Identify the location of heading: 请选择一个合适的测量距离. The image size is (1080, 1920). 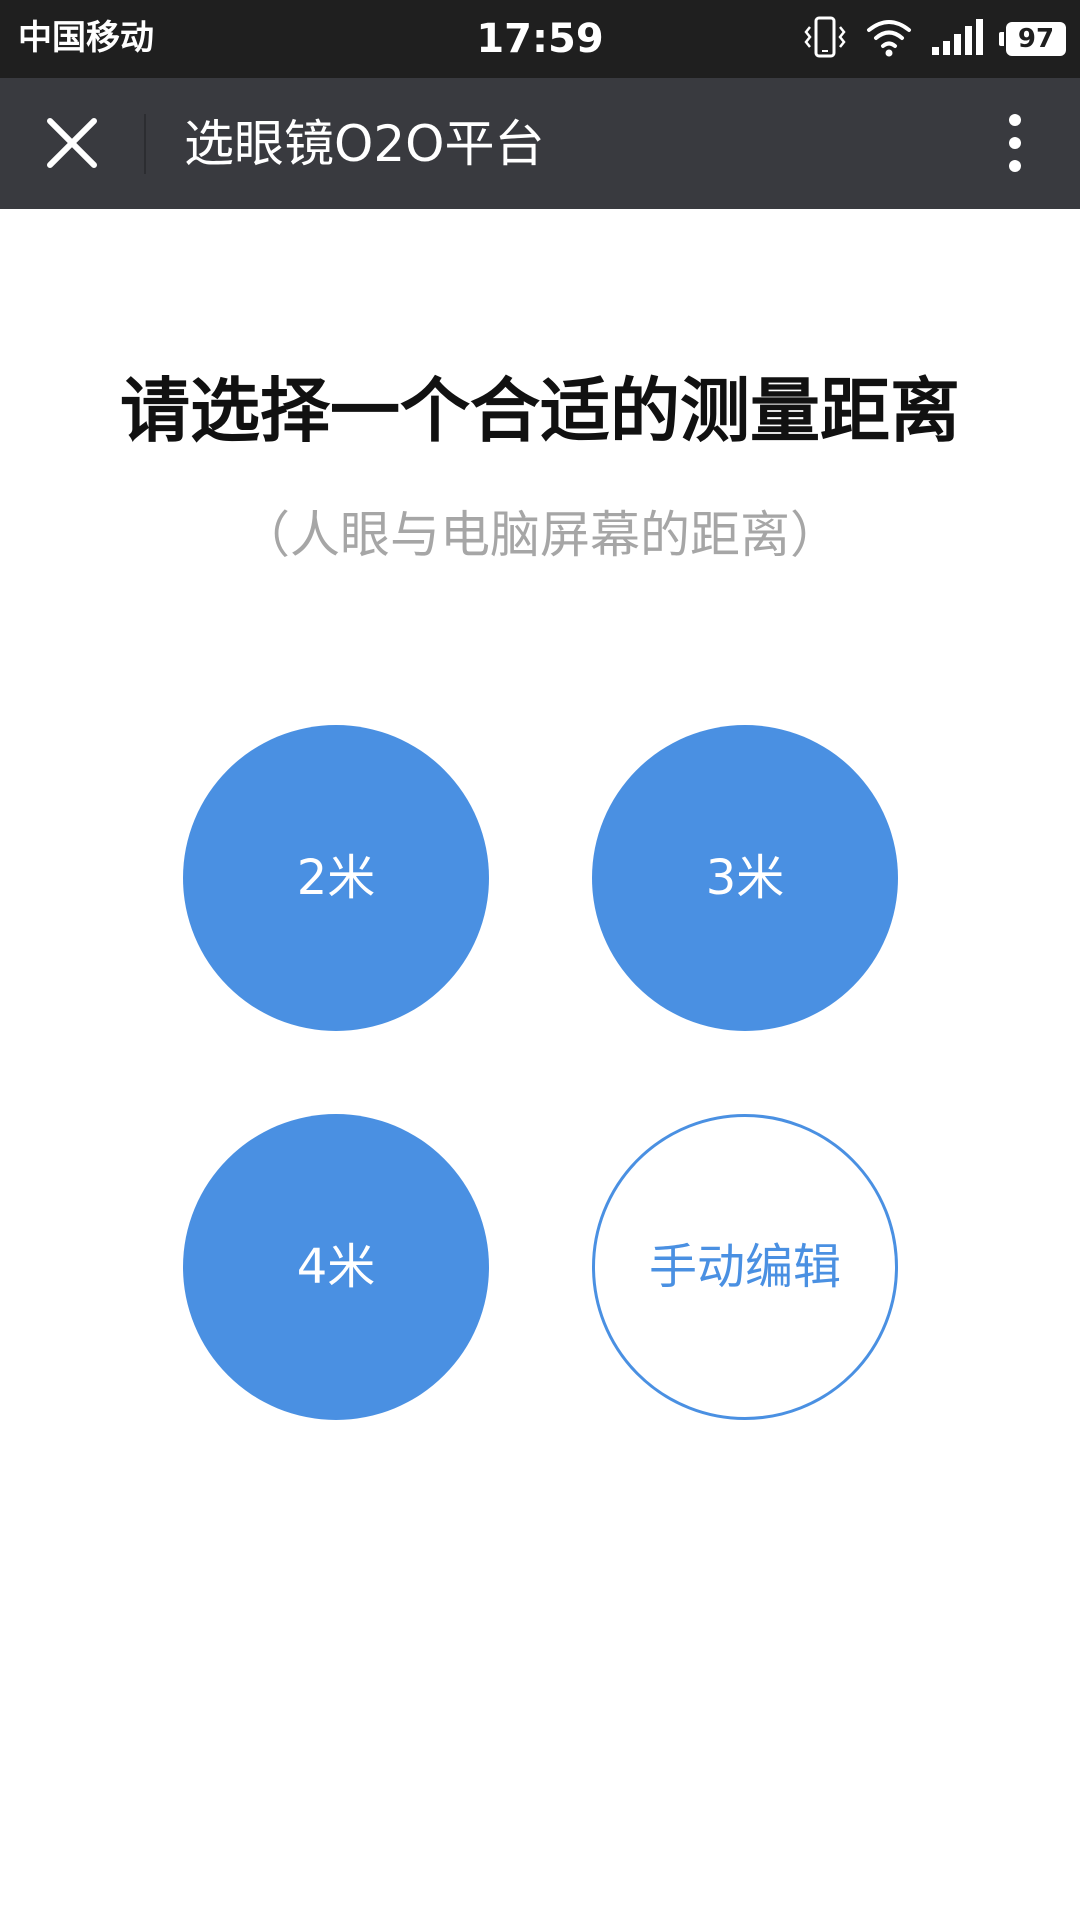
(540, 411).